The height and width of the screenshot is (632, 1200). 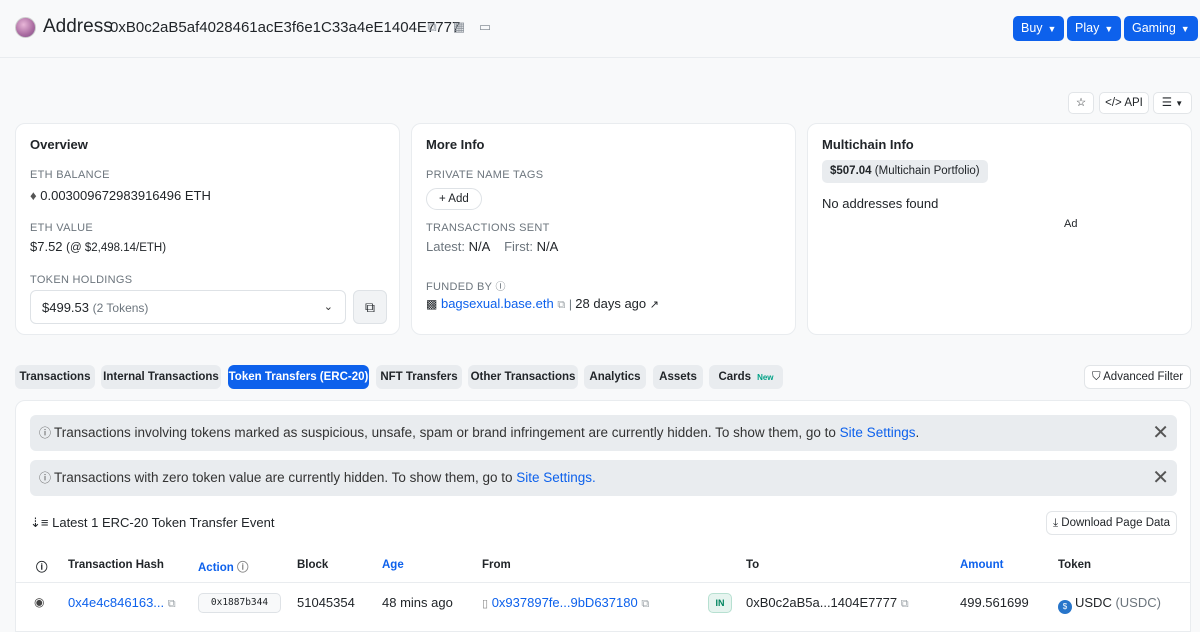 I want to click on direction-badge: IN, so click(x=720, y=603).